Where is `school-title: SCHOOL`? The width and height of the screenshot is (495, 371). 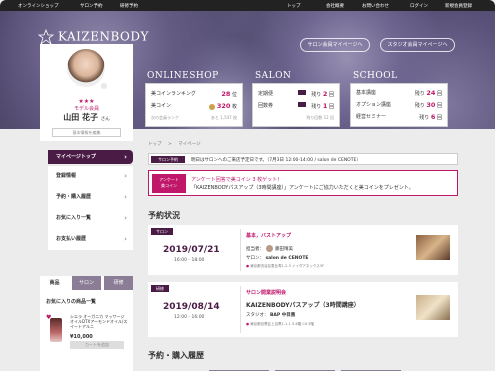
school-title: SCHOOL is located at coordinates (375, 76).